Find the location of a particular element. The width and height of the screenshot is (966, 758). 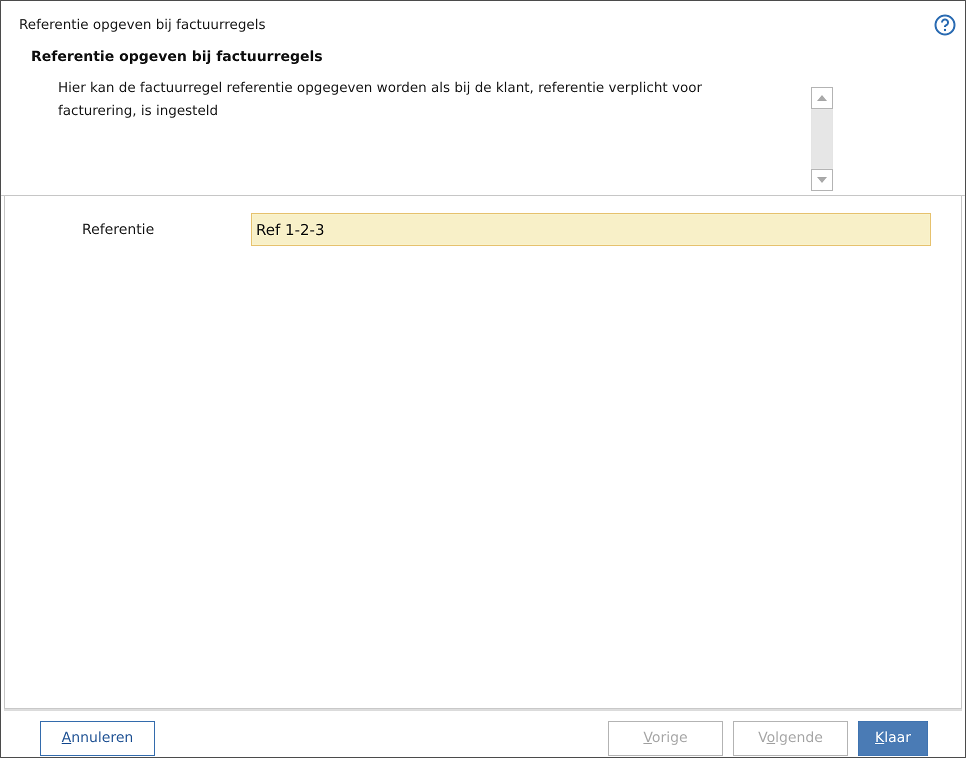

field-label: Referentie is located at coordinates (119, 230).